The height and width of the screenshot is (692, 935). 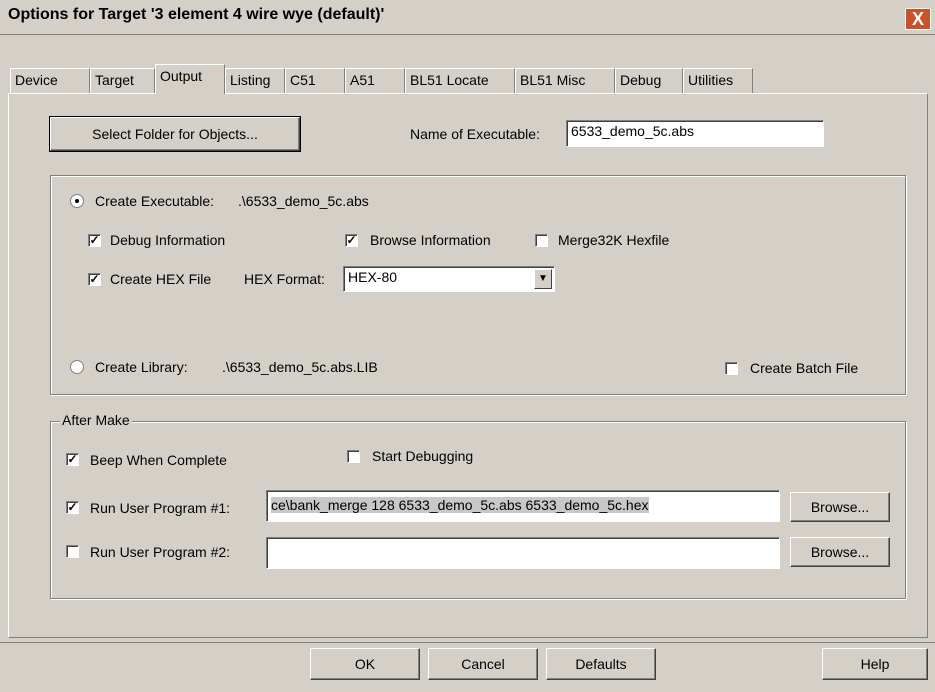 What do you see at coordinates (467, 642) in the screenshot?
I see `footer-divider` at bounding box center [467, 642].